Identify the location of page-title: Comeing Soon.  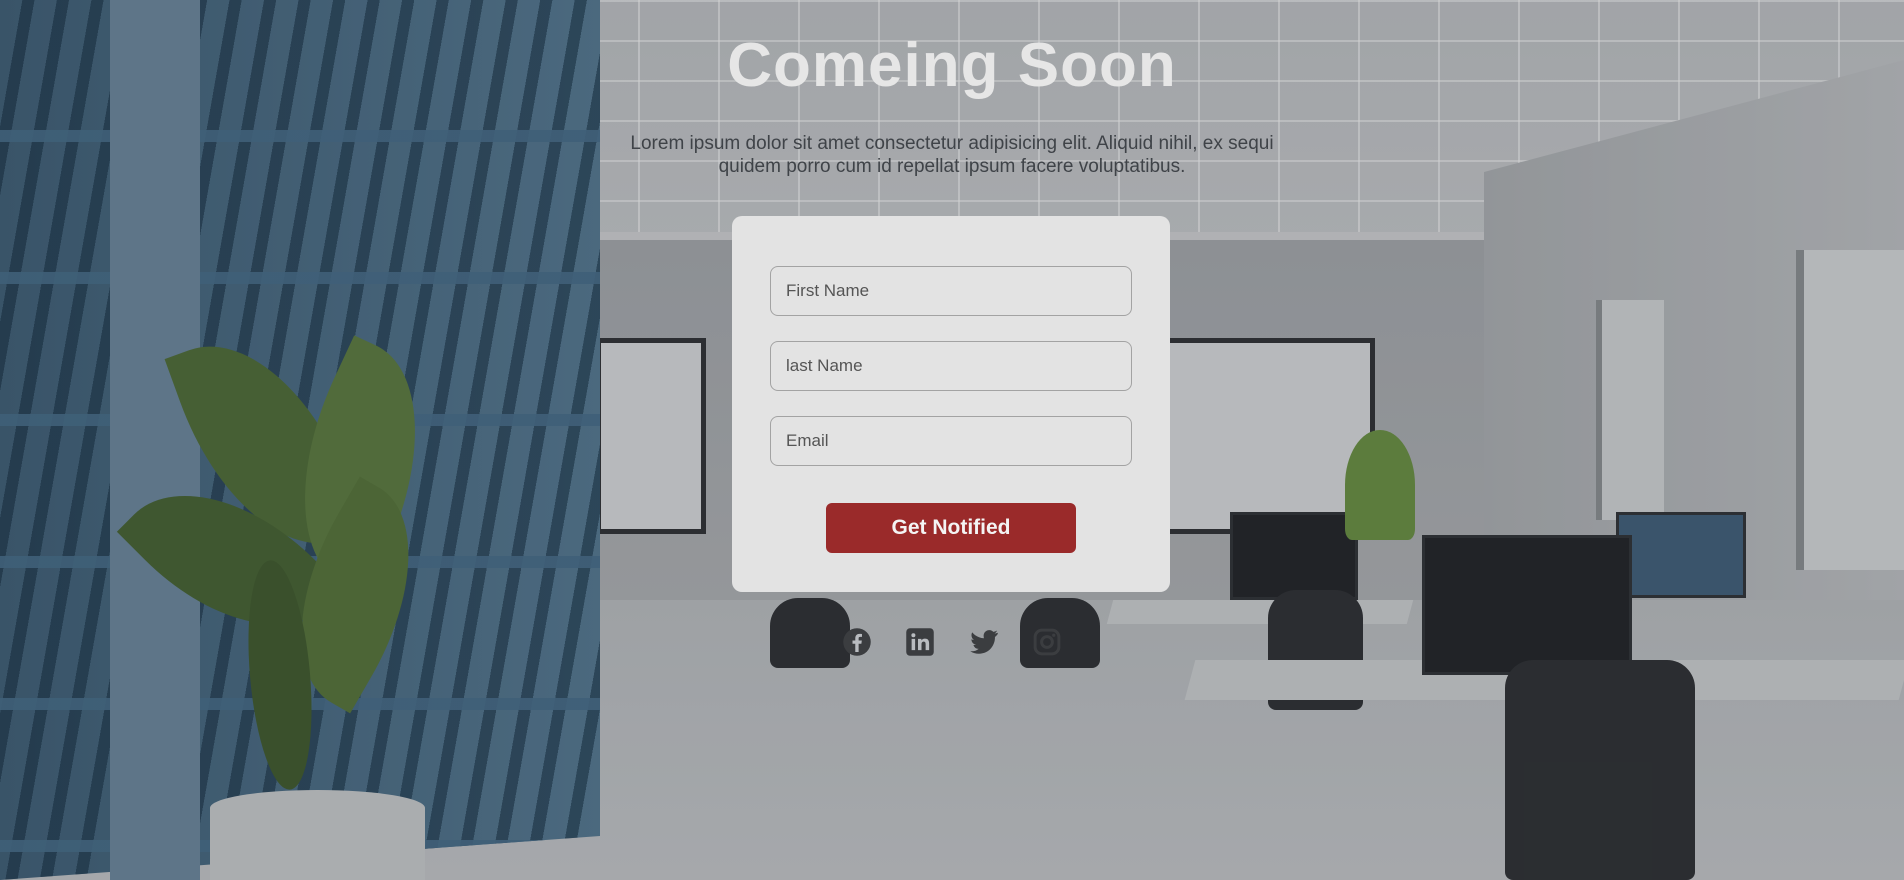
(952, 65).